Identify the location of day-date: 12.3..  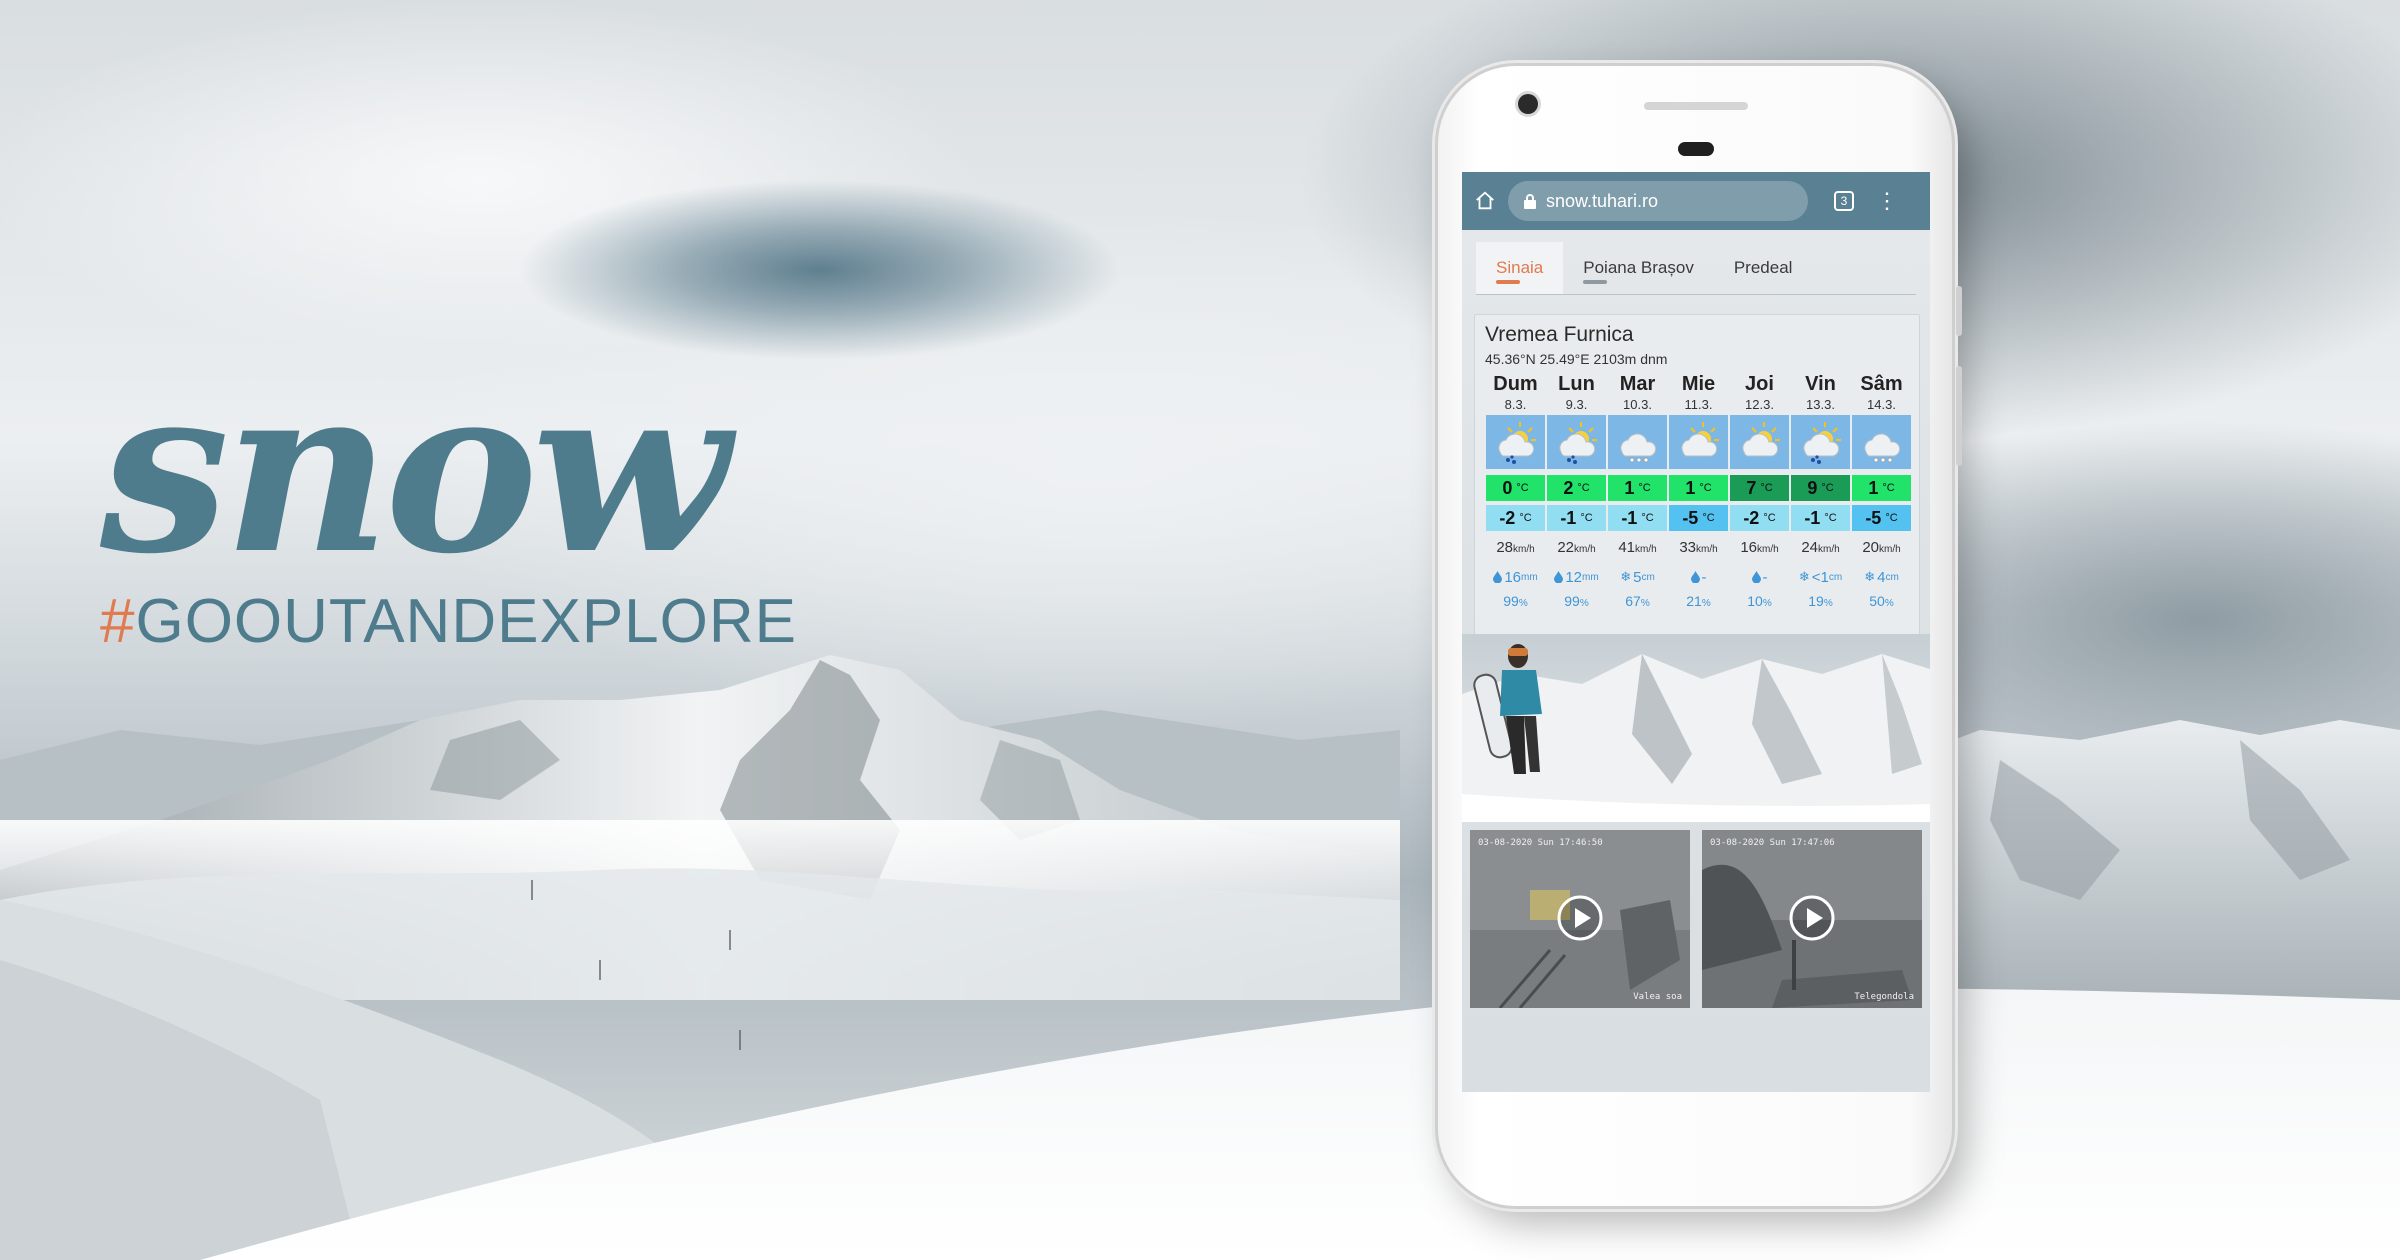
(1759, 404).